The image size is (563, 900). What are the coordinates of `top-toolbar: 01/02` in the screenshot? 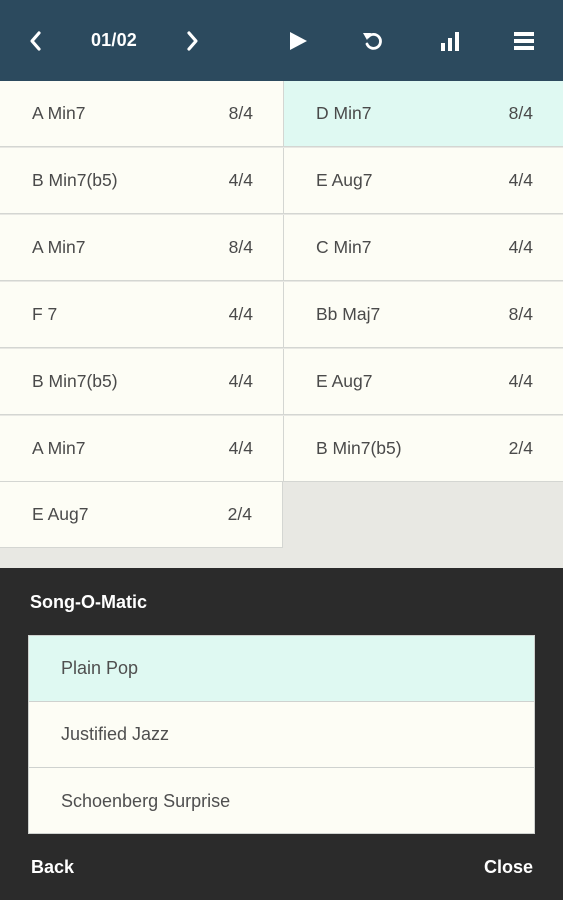 It's located at (281, 40).